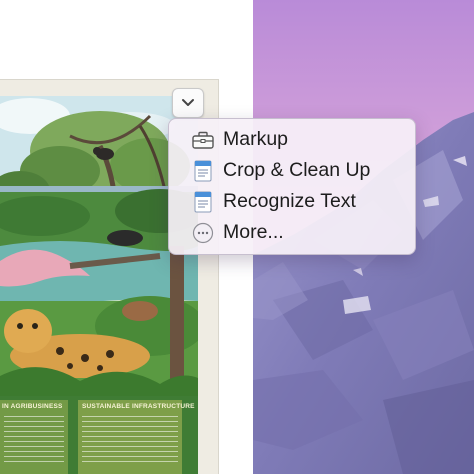 Image resolution: width=474 pixels, height=474 pixels. I want to click on chevron-down-icon, so click(188, 102).